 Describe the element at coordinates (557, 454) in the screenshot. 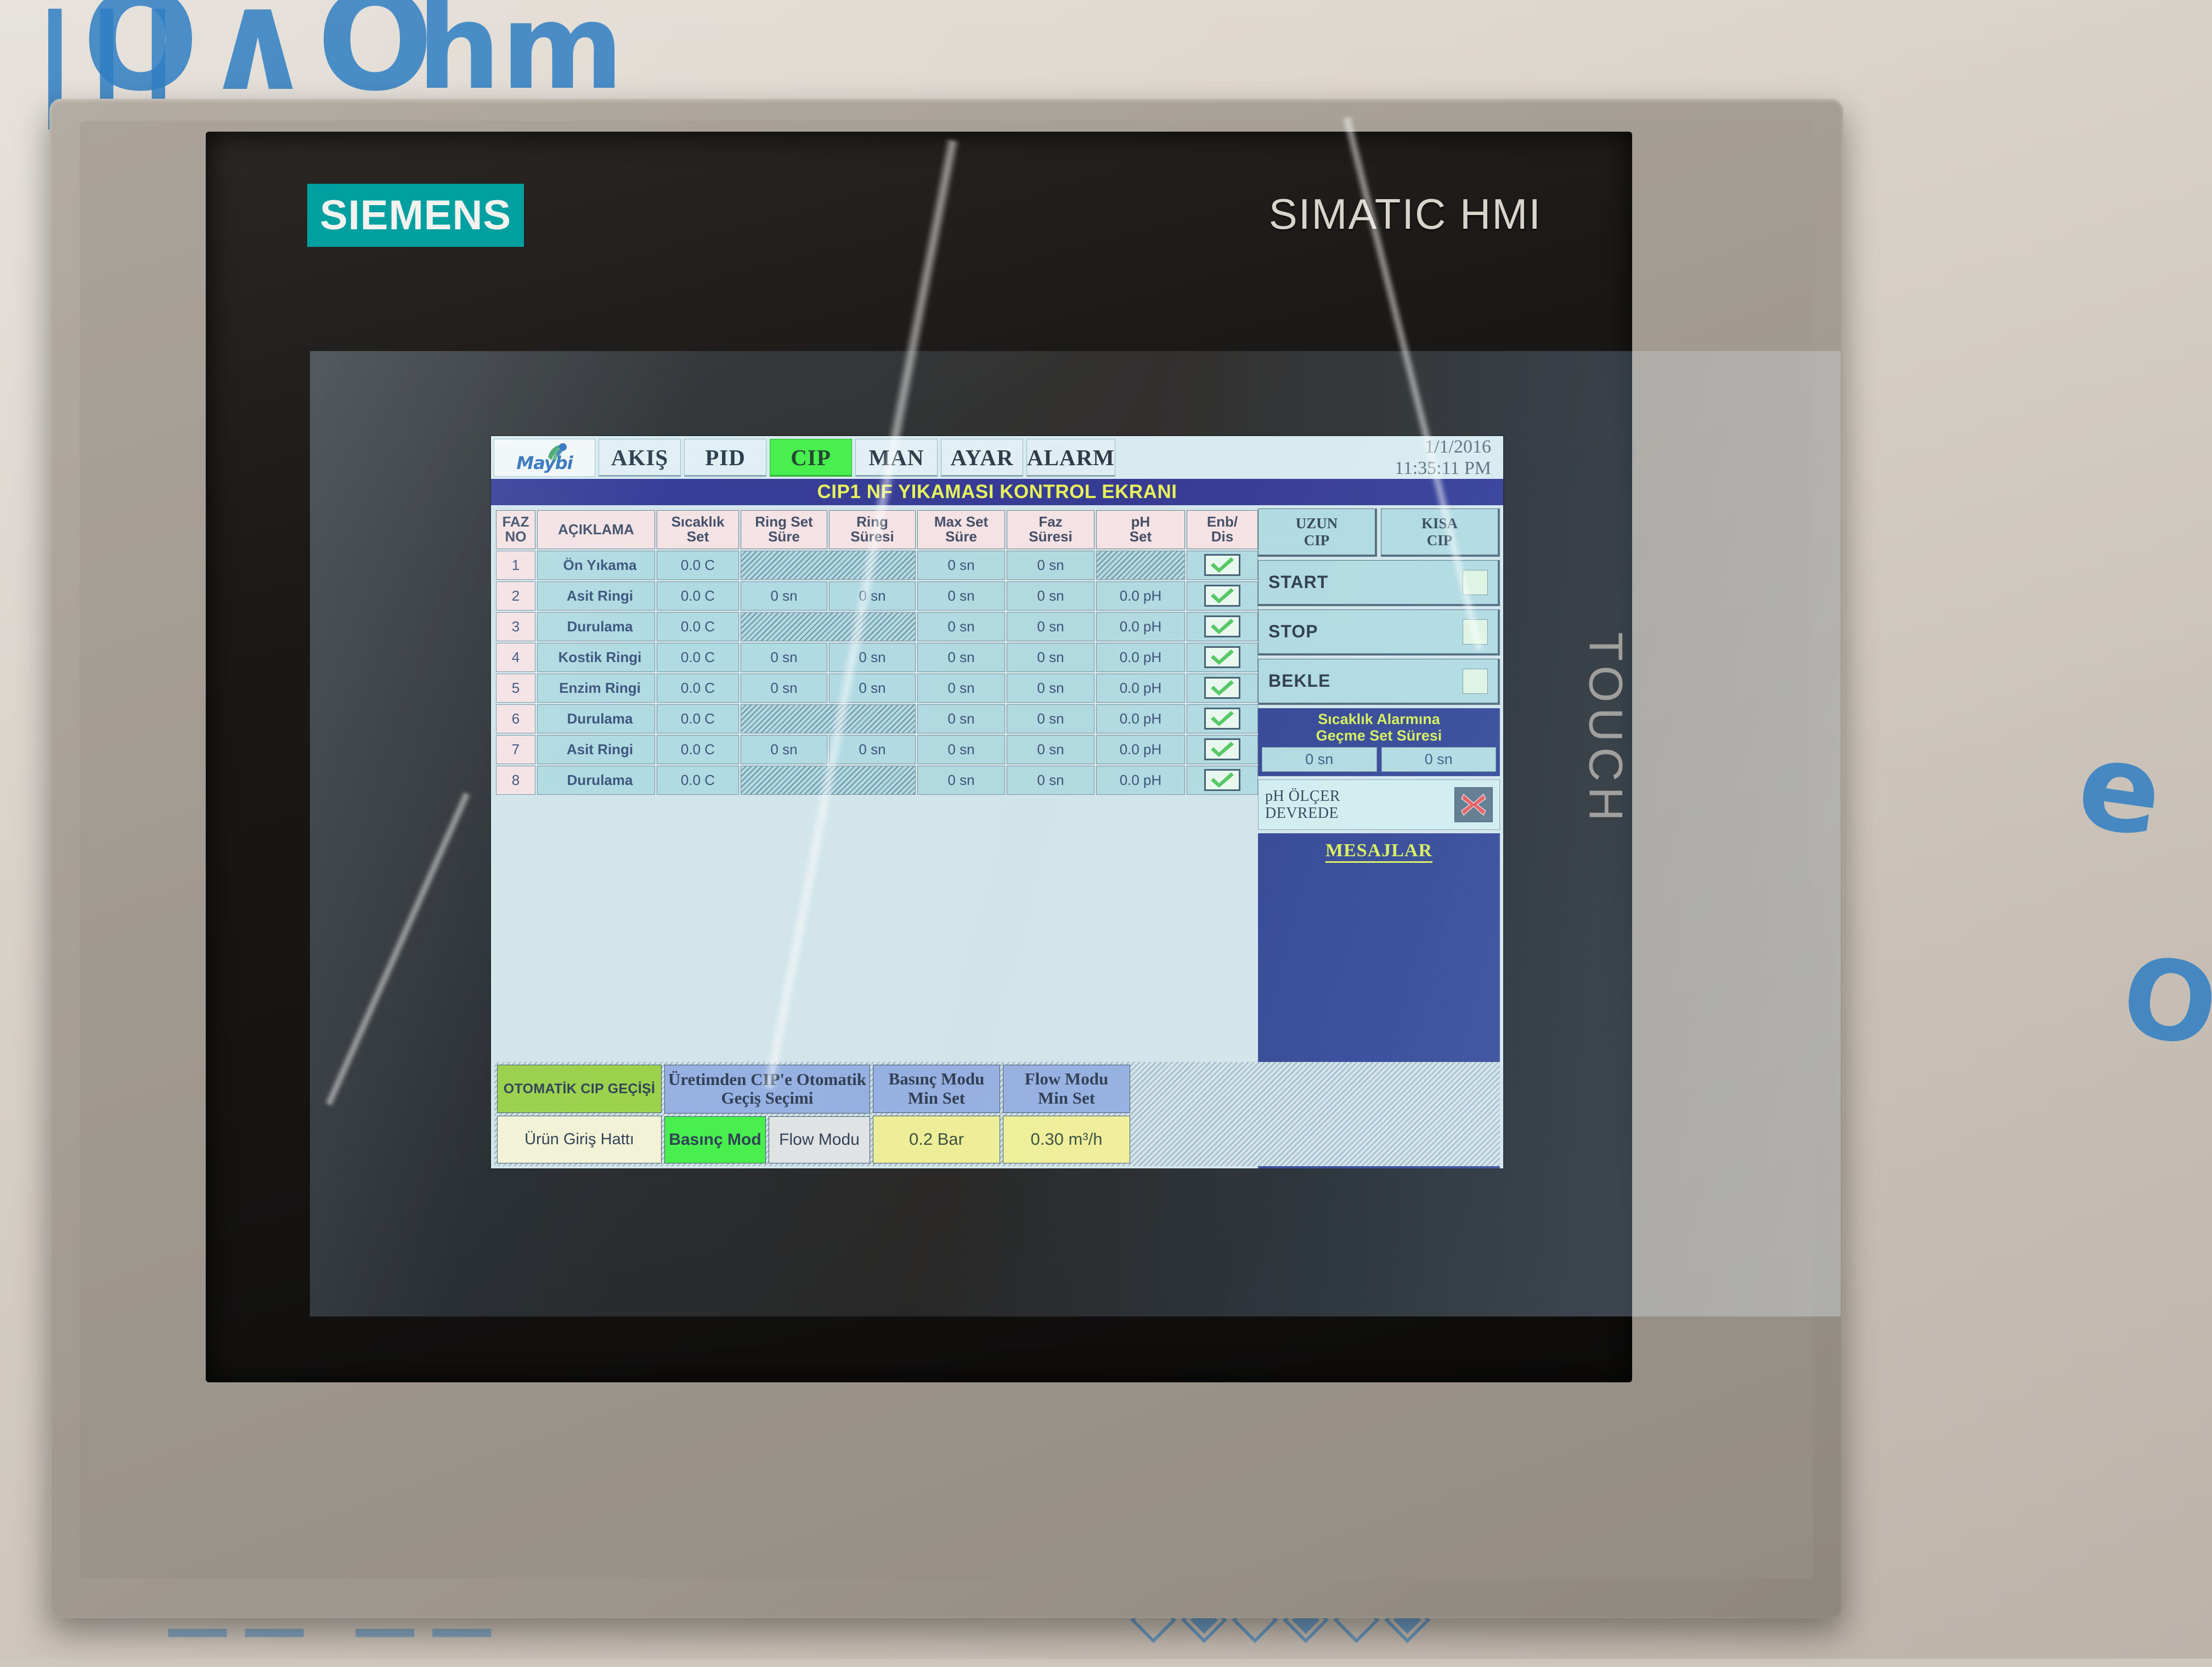

I see `maybi-logo-icon` at that location.